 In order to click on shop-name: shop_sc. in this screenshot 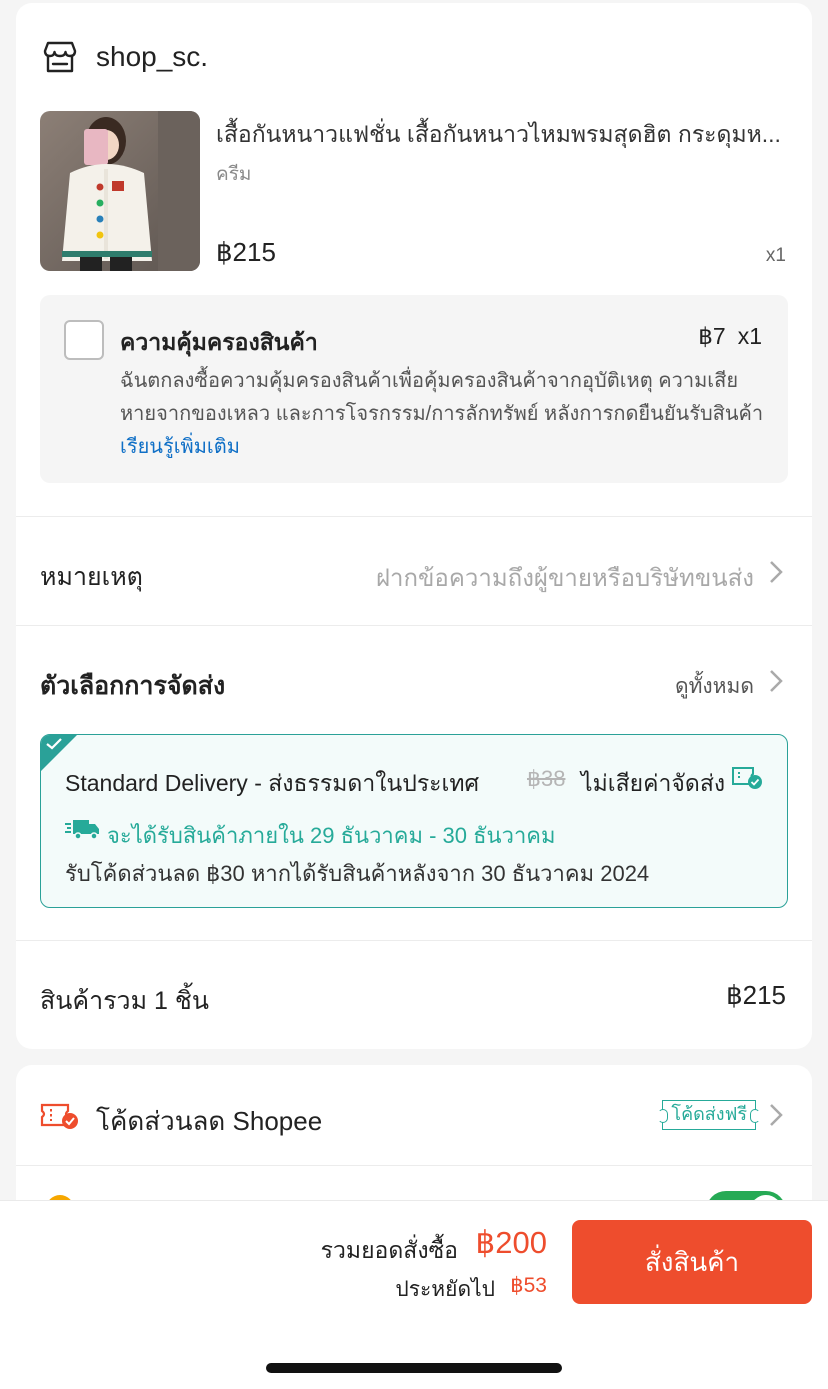, I will do `click(152, 56)`.